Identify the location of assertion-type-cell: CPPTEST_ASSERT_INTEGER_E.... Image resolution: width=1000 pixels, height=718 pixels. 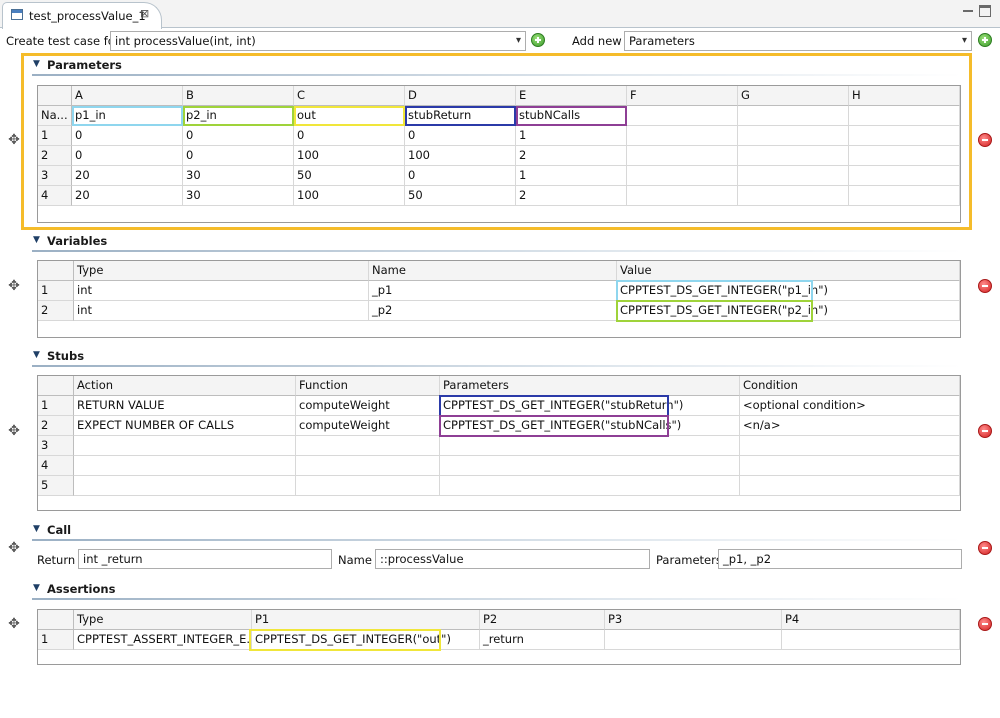
(163, 640).